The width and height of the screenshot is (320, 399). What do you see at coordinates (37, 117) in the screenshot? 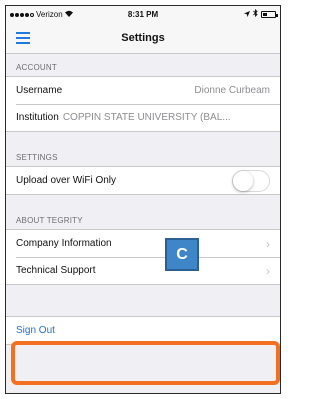
I see `institution-label: Institution` at bounding box center [37, 117].